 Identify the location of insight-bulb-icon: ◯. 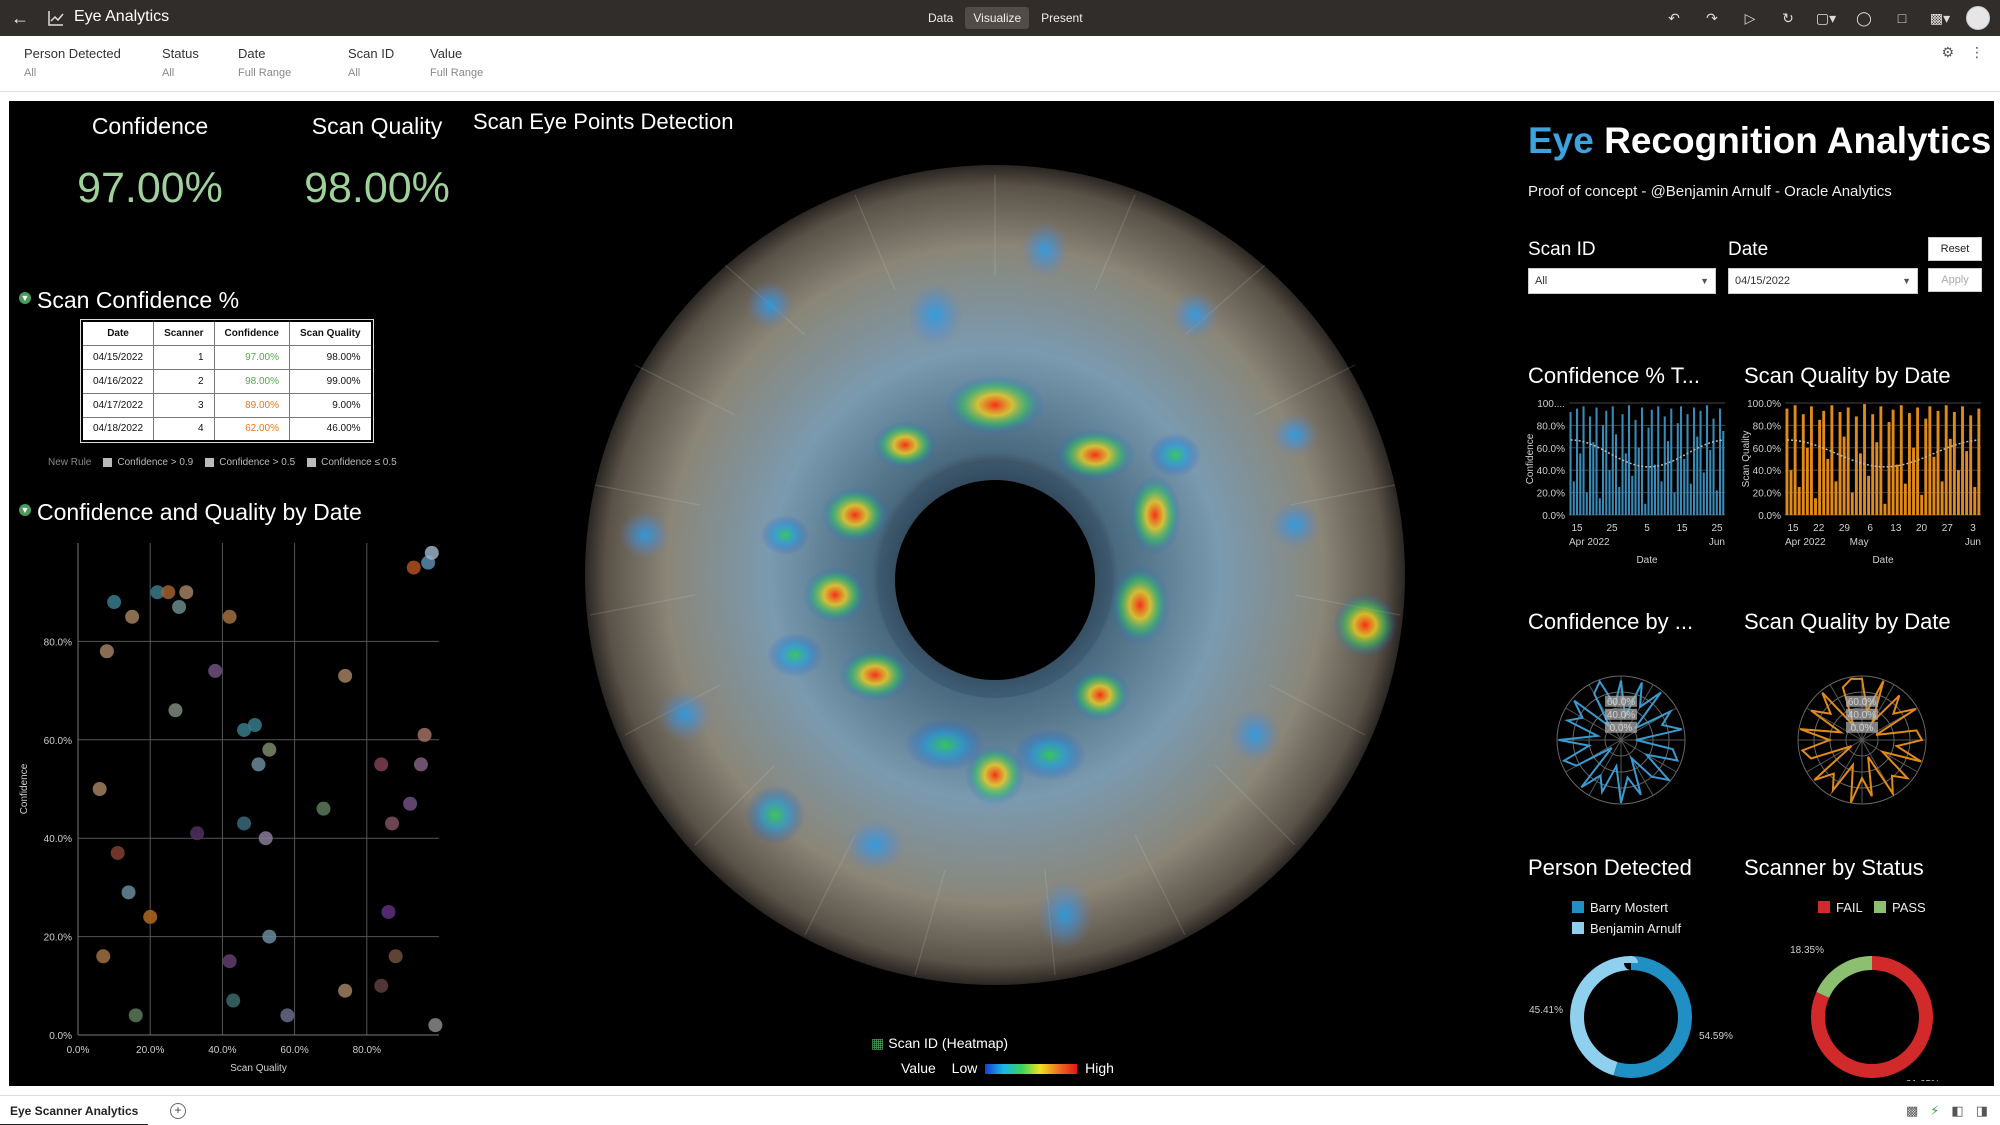
(1864, 18).